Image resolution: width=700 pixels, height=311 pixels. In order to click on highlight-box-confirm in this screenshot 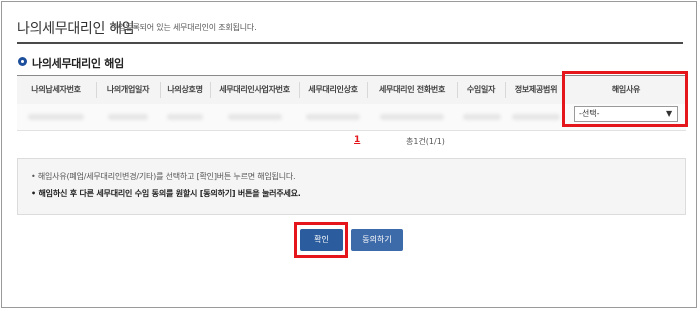, I will do `click(321, 240)`.